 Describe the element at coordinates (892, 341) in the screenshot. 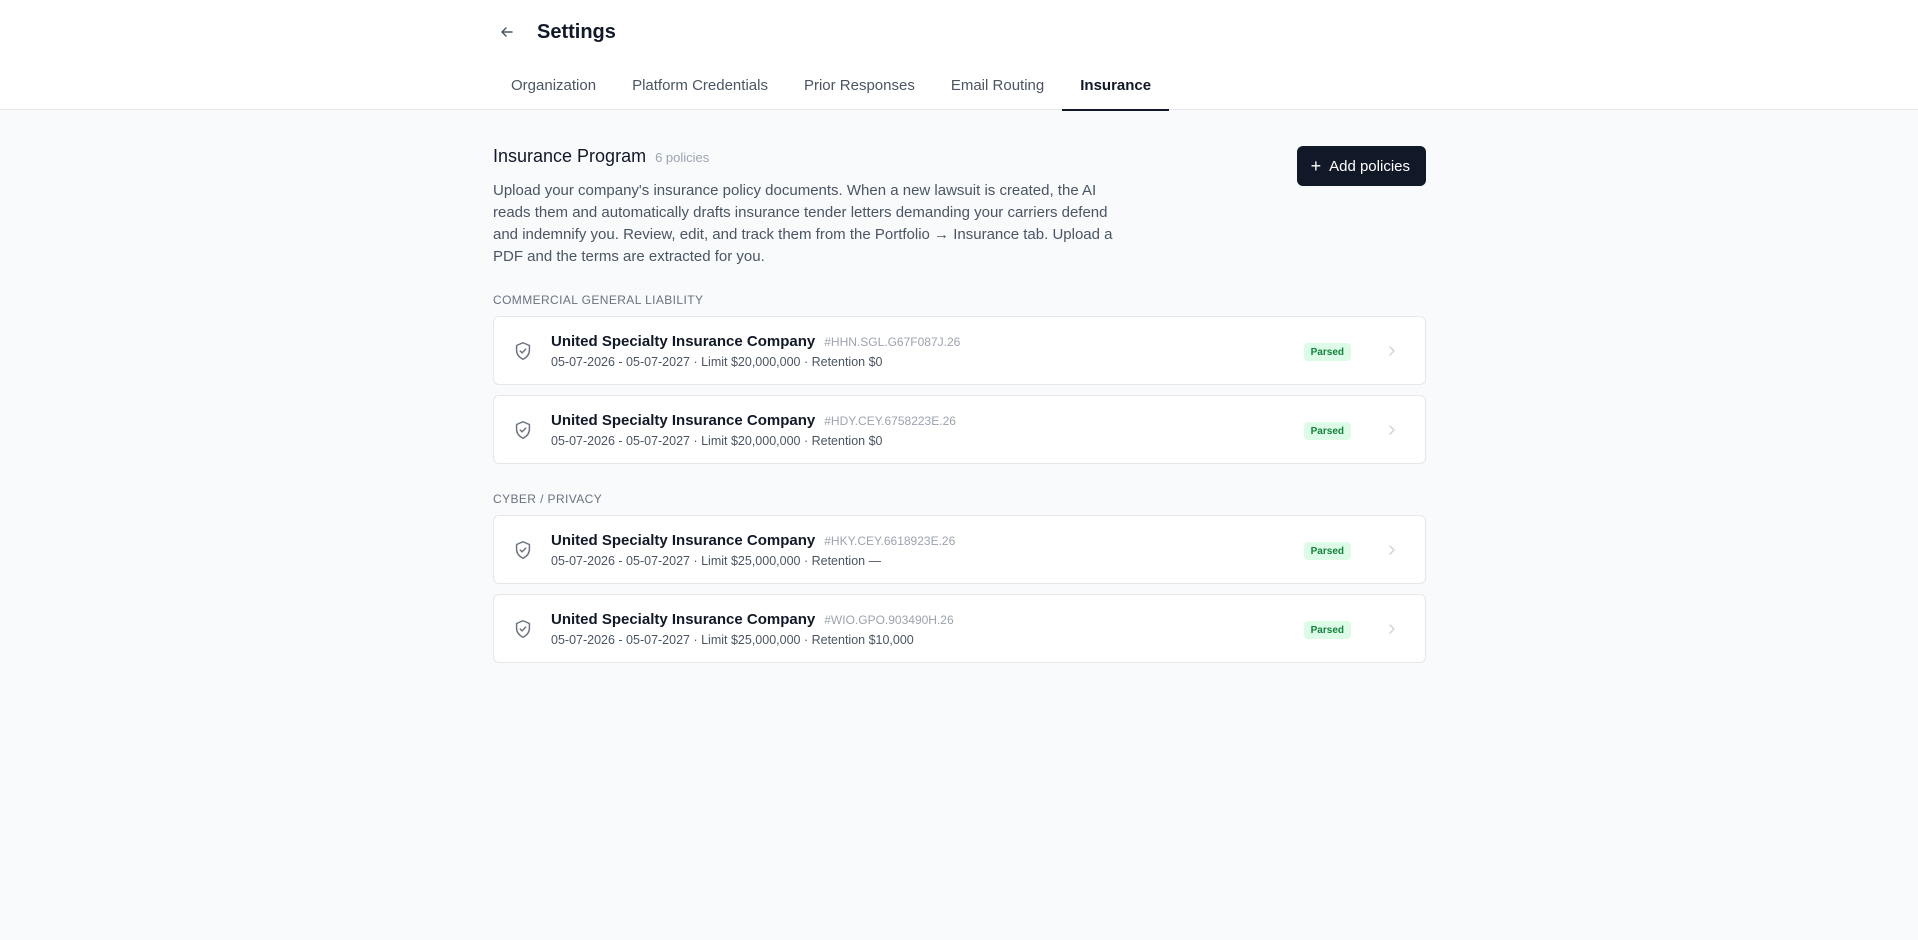

I see `policy-number: #HHN.SGL.G67F087J.26` at that location.